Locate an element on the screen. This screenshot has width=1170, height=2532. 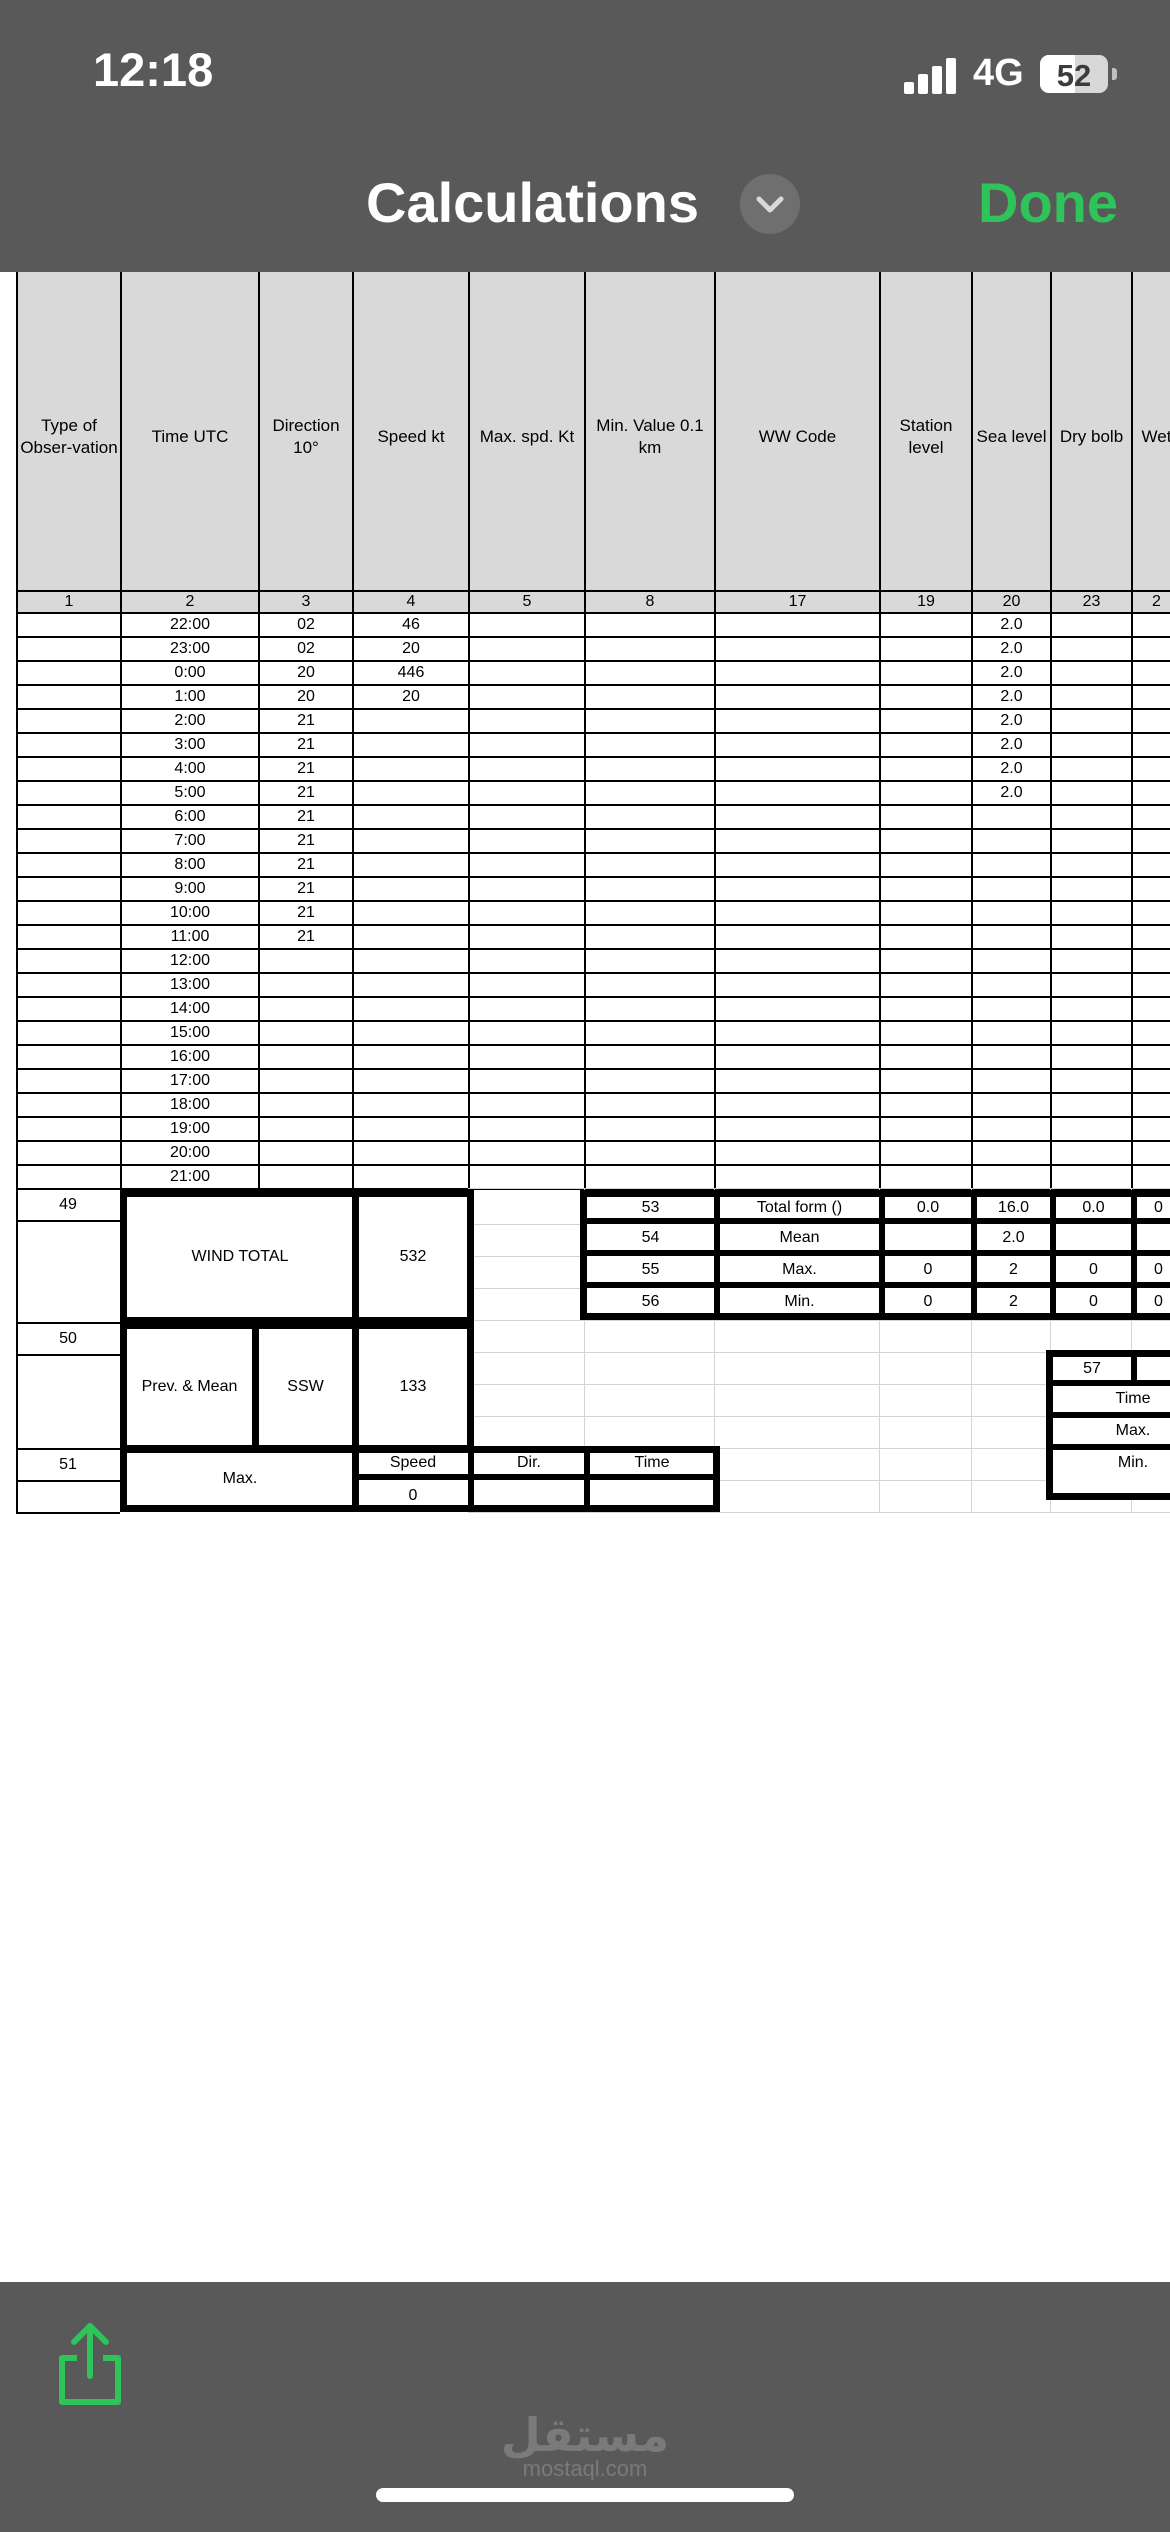
column-header: Sea level is located at coordinates (1011, 436).